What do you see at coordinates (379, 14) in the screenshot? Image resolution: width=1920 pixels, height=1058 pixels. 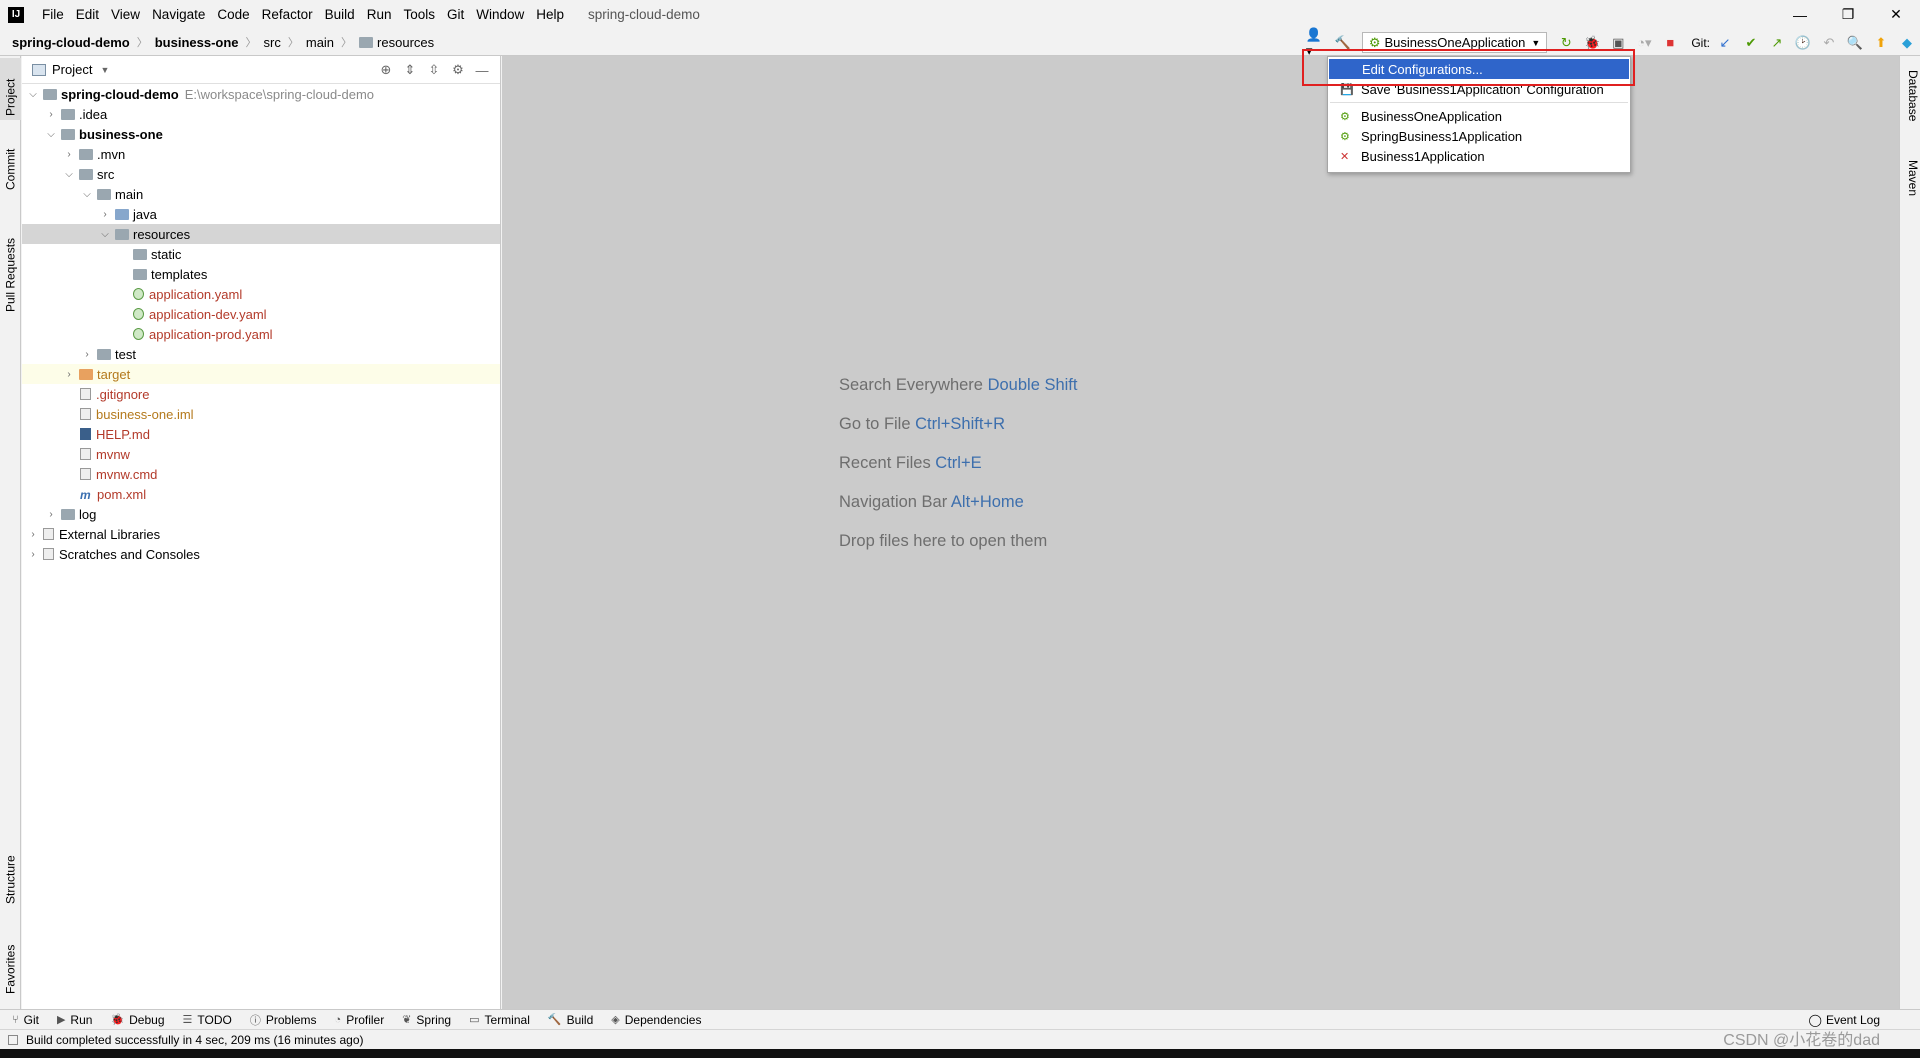 I see `menu-run: Run` at bounding box center [379, 14].